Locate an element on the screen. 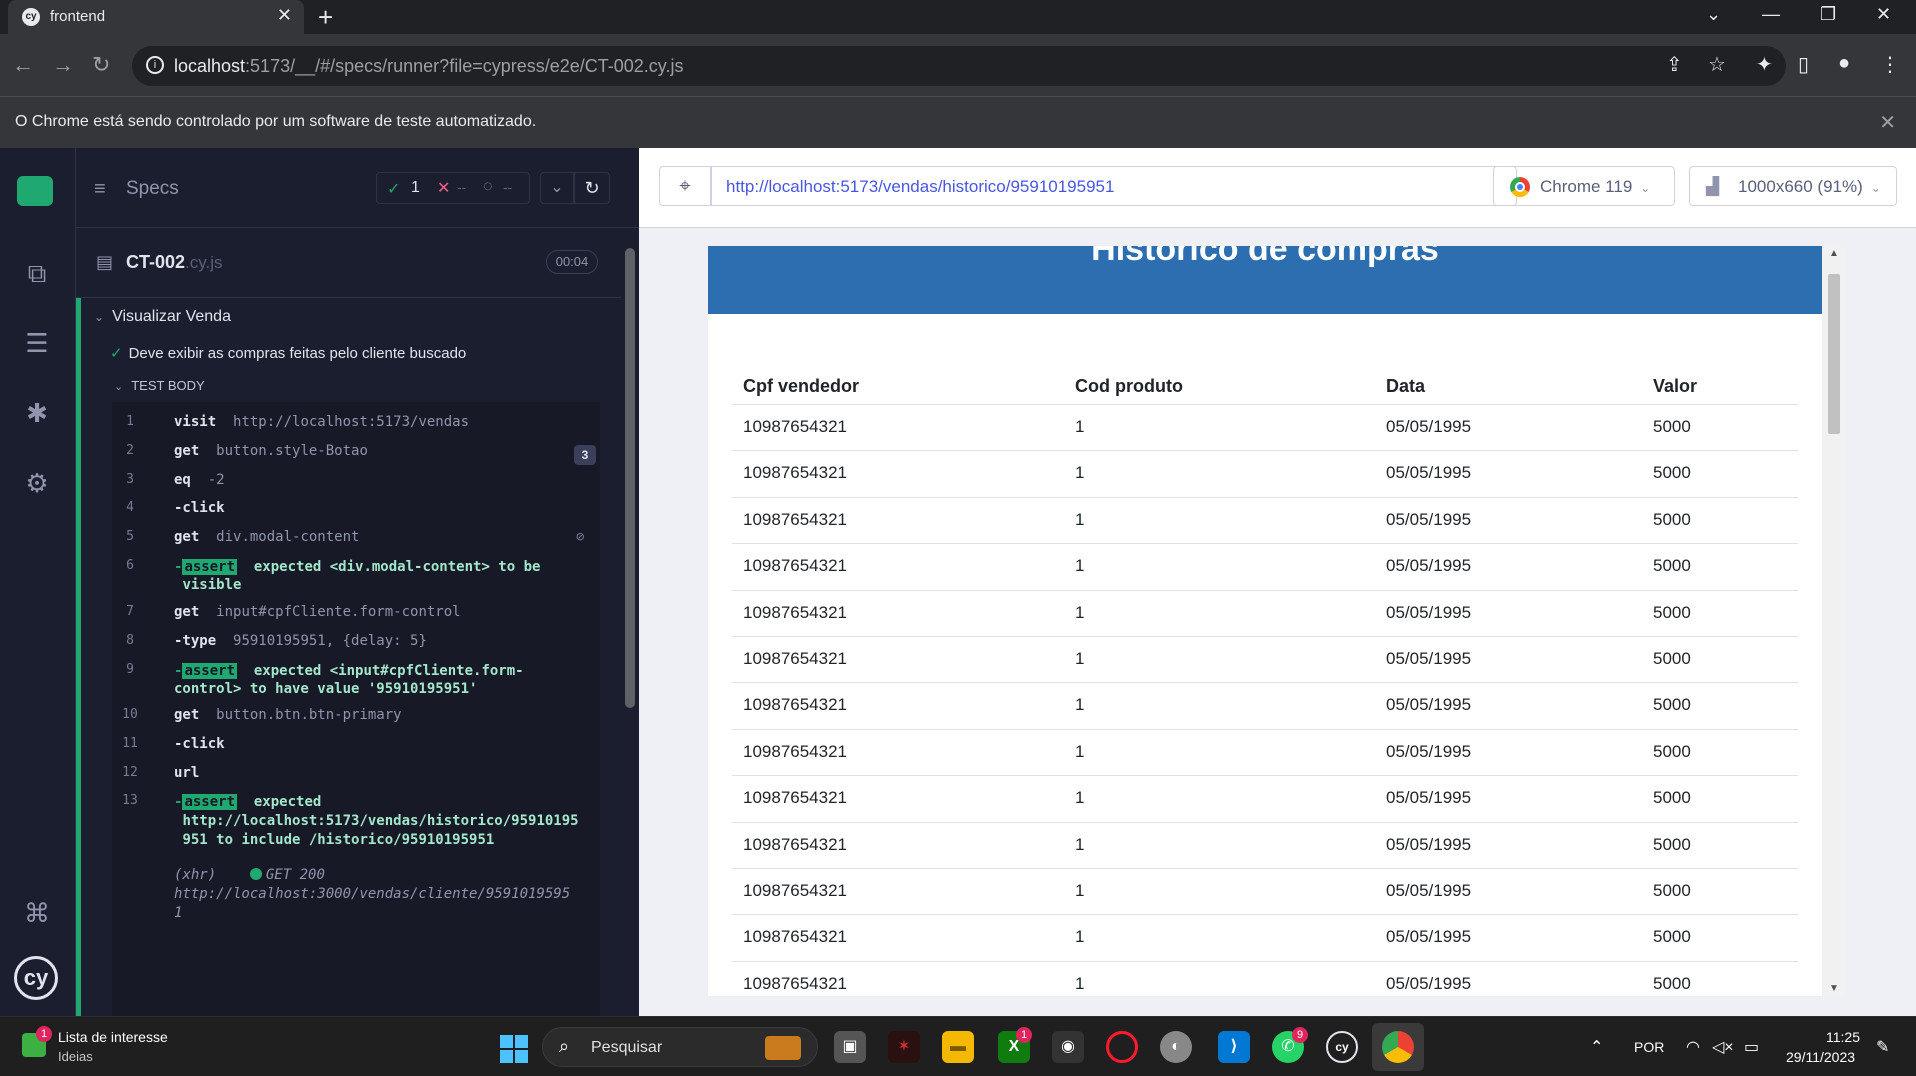 The width and height of the screenshot is (1916, 1076). vscode-icon: ⟩ is located at coordinates (1234, 1047).